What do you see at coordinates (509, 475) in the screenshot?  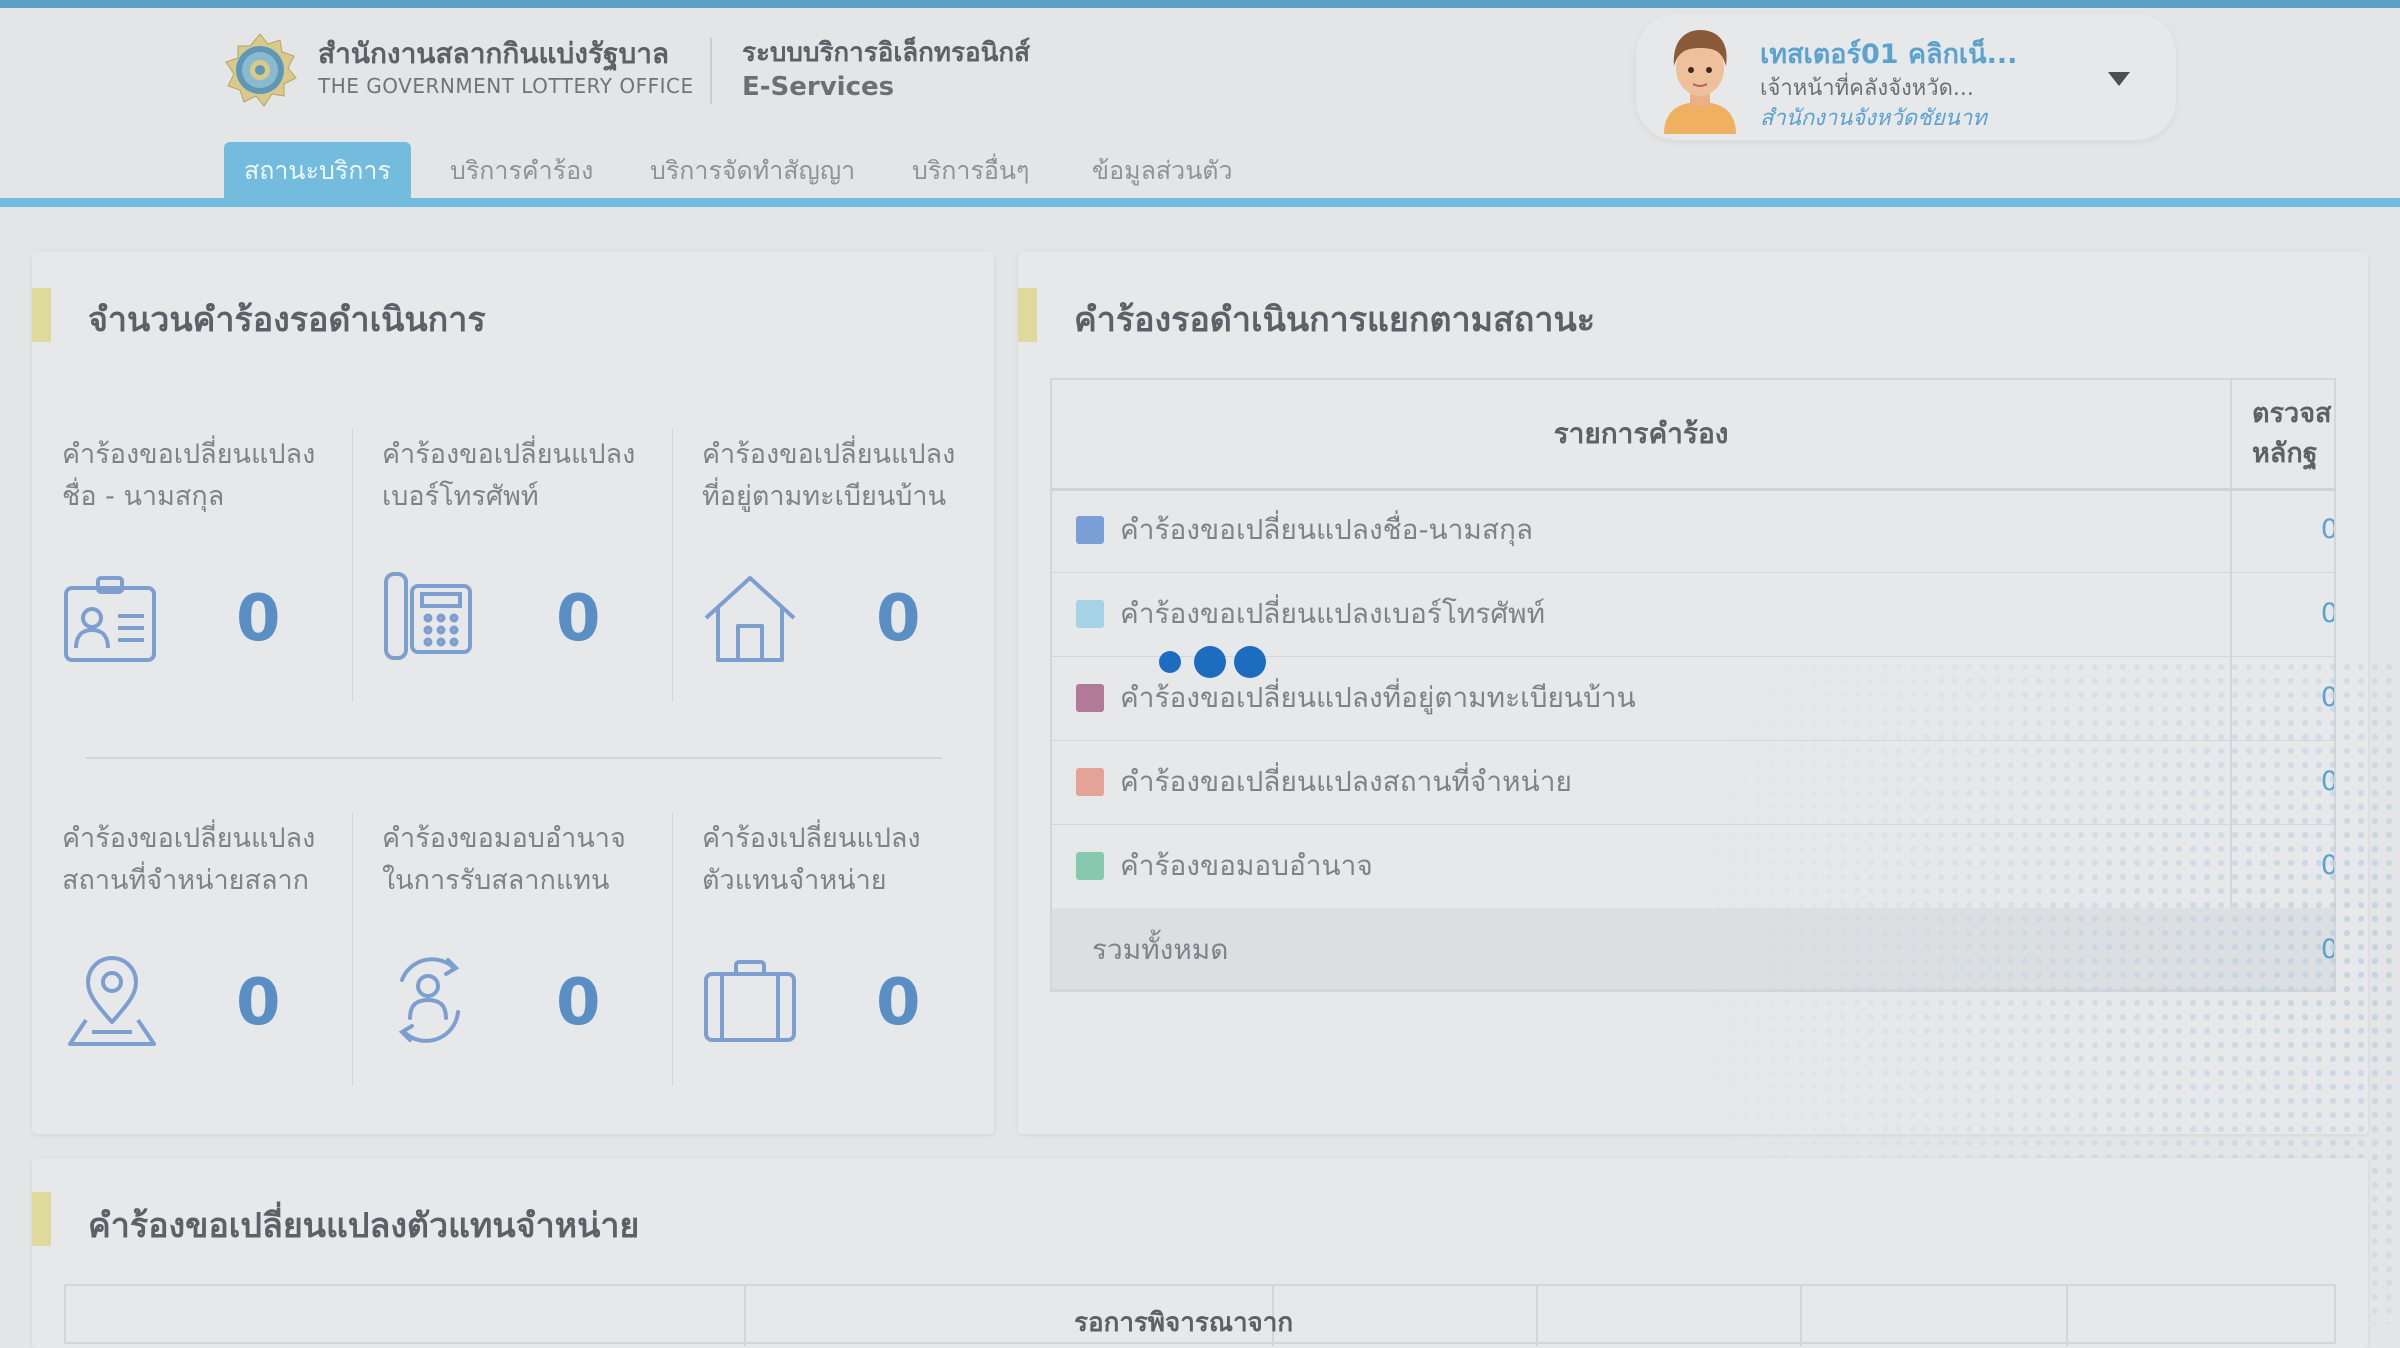 I see `stat-label: คำร้องขอเปลี่ยนแปลง เบอร์โทรศัพท์` at bounding box center [509, 475].